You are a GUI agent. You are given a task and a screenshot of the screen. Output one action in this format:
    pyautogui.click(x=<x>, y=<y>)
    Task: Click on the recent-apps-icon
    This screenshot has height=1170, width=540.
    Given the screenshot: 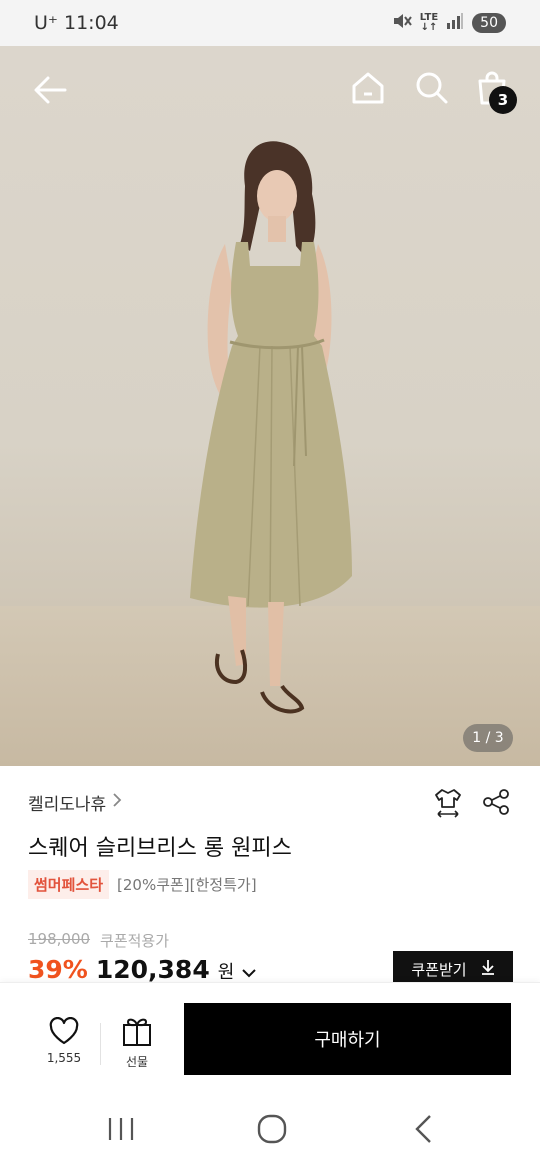 What is the action you would take?
    pyautogui.click(x=121, y=1131)
    